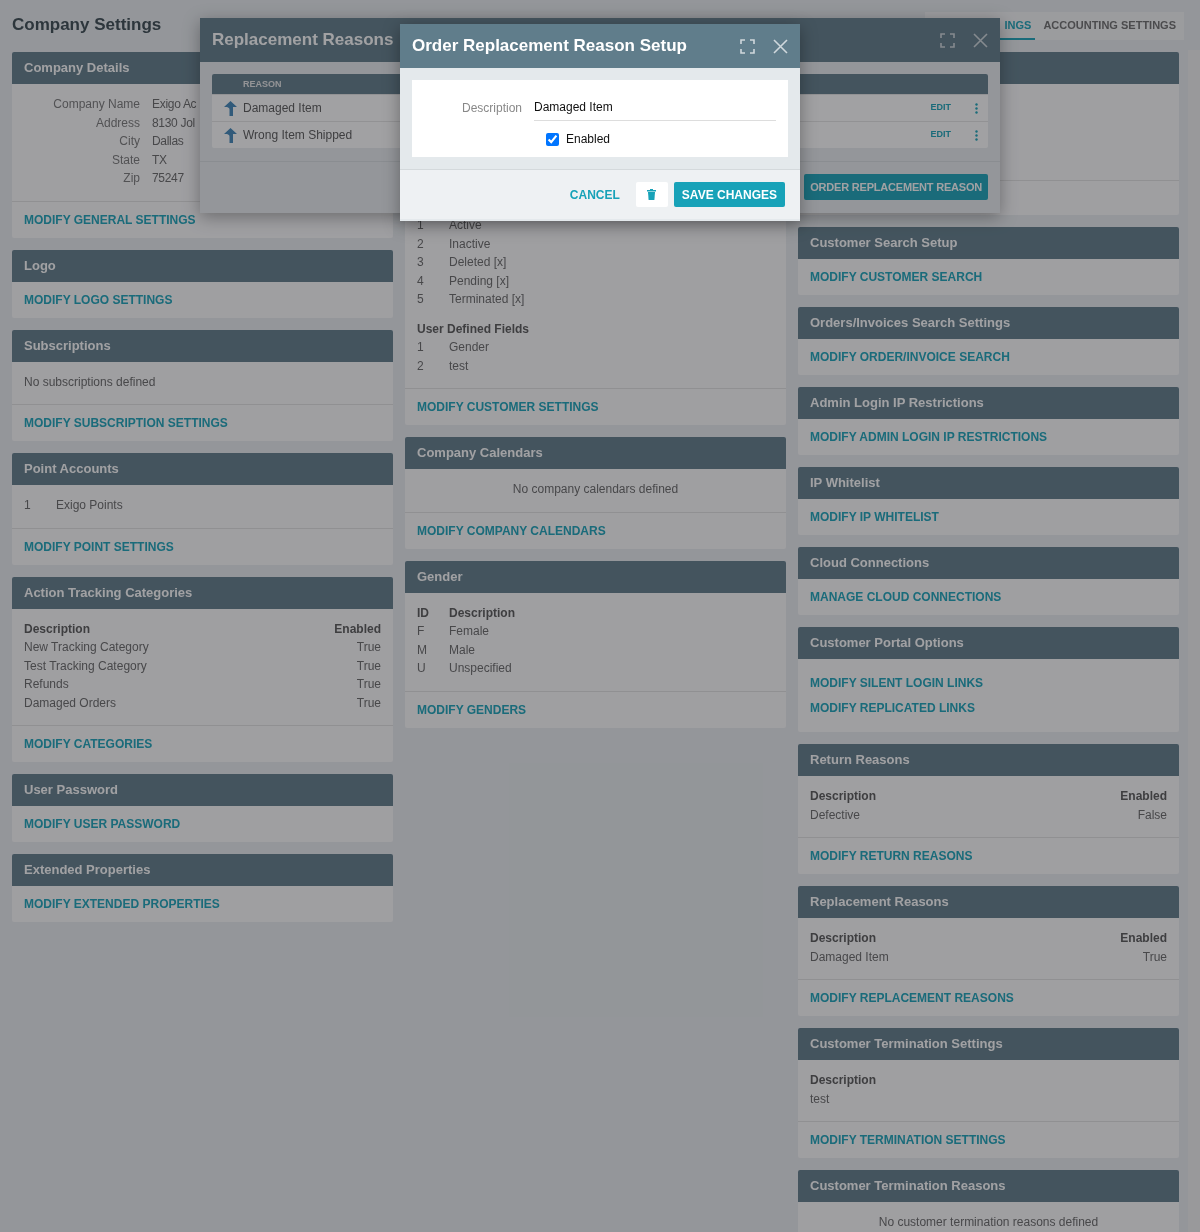  Describe the element at coordinates (912, 998) in the screenshot. I see `settings-link: MODIFY REPLACEMENT REASONS` at that location.